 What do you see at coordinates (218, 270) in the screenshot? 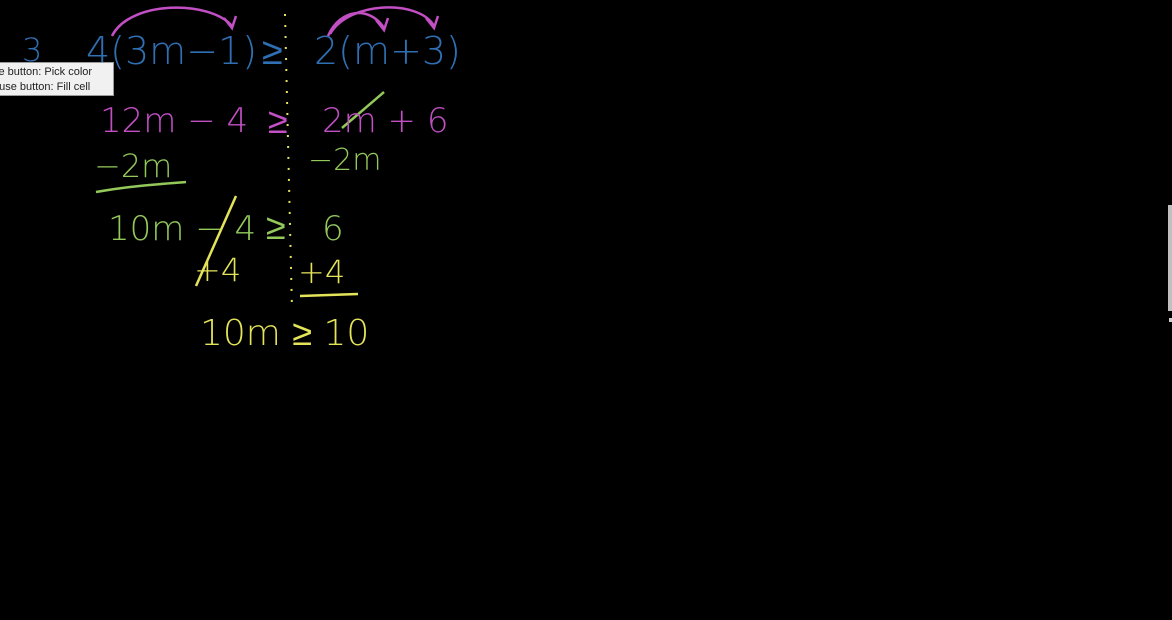
I see `line5-left: +4` at bounding box center [218, 270].